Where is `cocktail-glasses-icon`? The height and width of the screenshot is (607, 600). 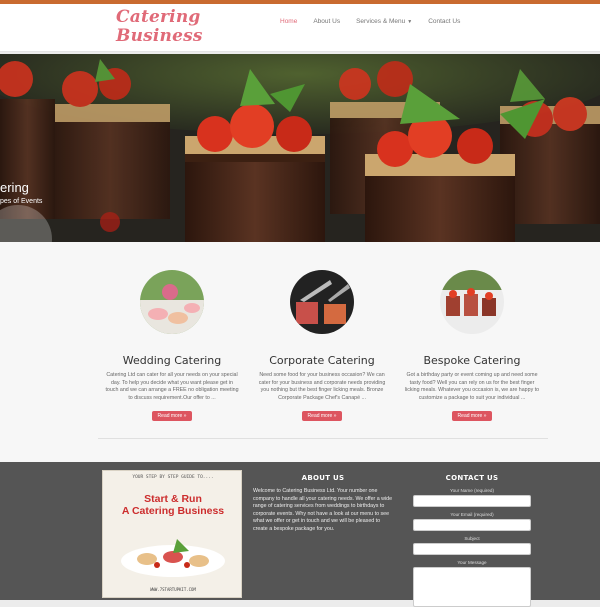 cocktail-glasses-icon is located at coordinates (322, 302).